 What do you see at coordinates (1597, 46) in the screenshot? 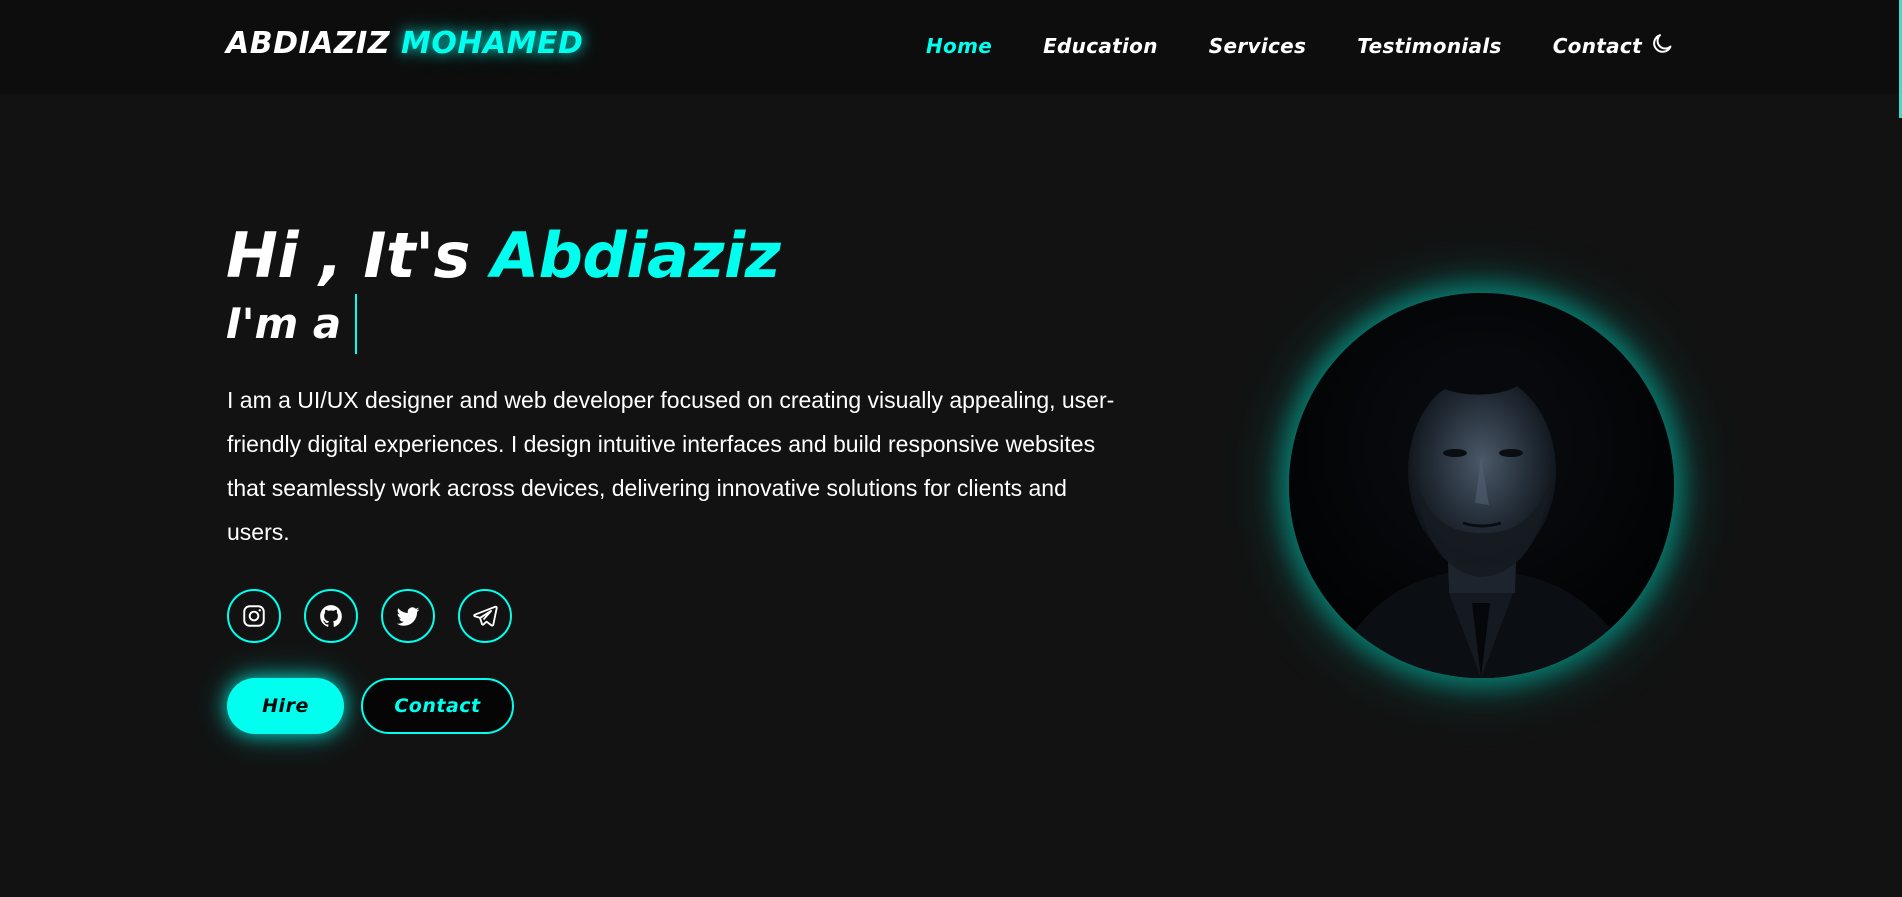
I see `nav-link-contact: Contact` at bounding box center [1597, 46].